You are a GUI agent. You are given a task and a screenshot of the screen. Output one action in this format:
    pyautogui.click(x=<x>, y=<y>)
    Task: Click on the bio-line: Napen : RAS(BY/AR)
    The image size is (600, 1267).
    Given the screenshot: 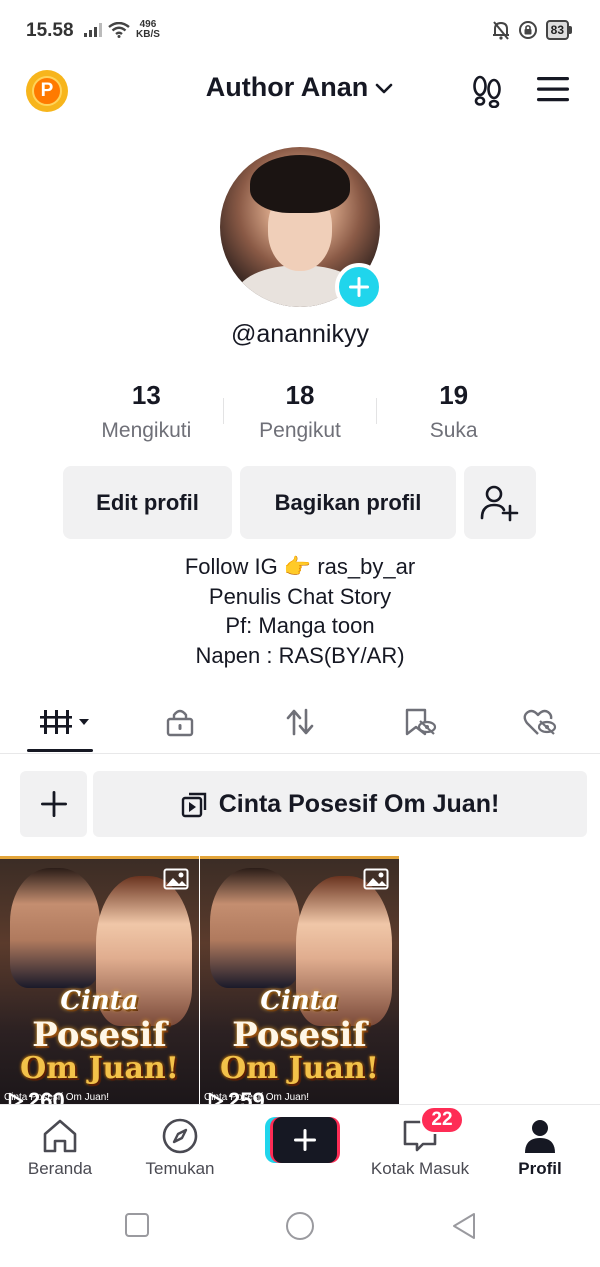 What is the action you would take?
    pyautogui.click(x=300, y=655)
    